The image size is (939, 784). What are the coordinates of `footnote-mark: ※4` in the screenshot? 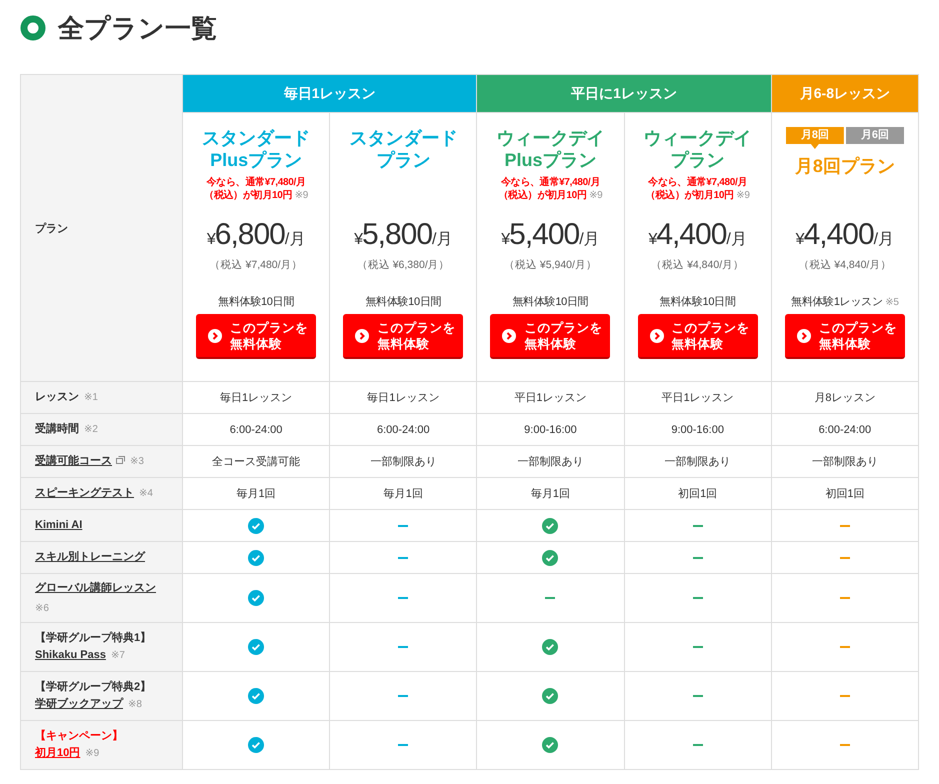 It's located at (146, 493).